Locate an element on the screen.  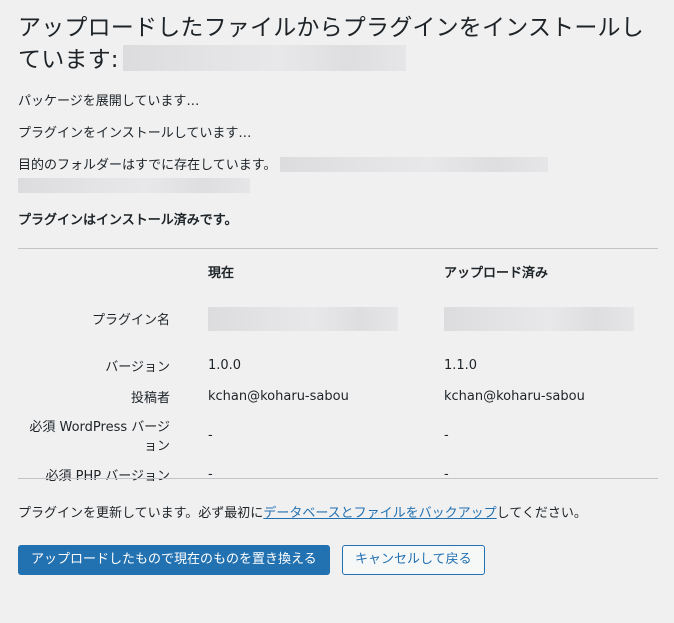
table-header-uploaded: アップロード済み is located at coordinates (496, 273).